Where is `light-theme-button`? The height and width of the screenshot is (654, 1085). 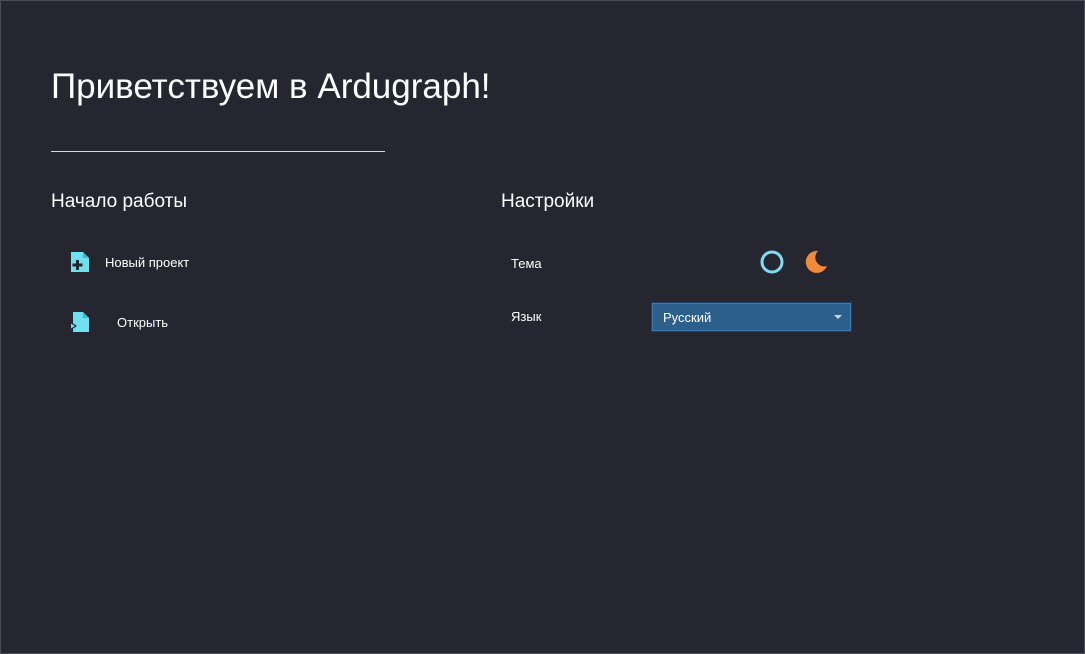 light-theme-button is located at coordinates (772, 262).